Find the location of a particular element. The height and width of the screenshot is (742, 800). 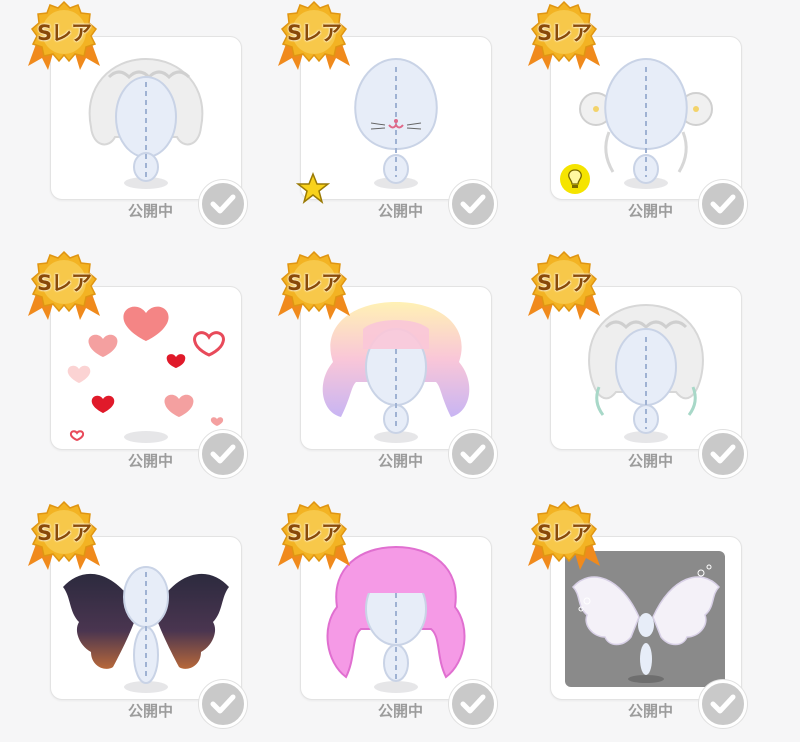

lightbulb-icon is located at coordinates (575, 179).